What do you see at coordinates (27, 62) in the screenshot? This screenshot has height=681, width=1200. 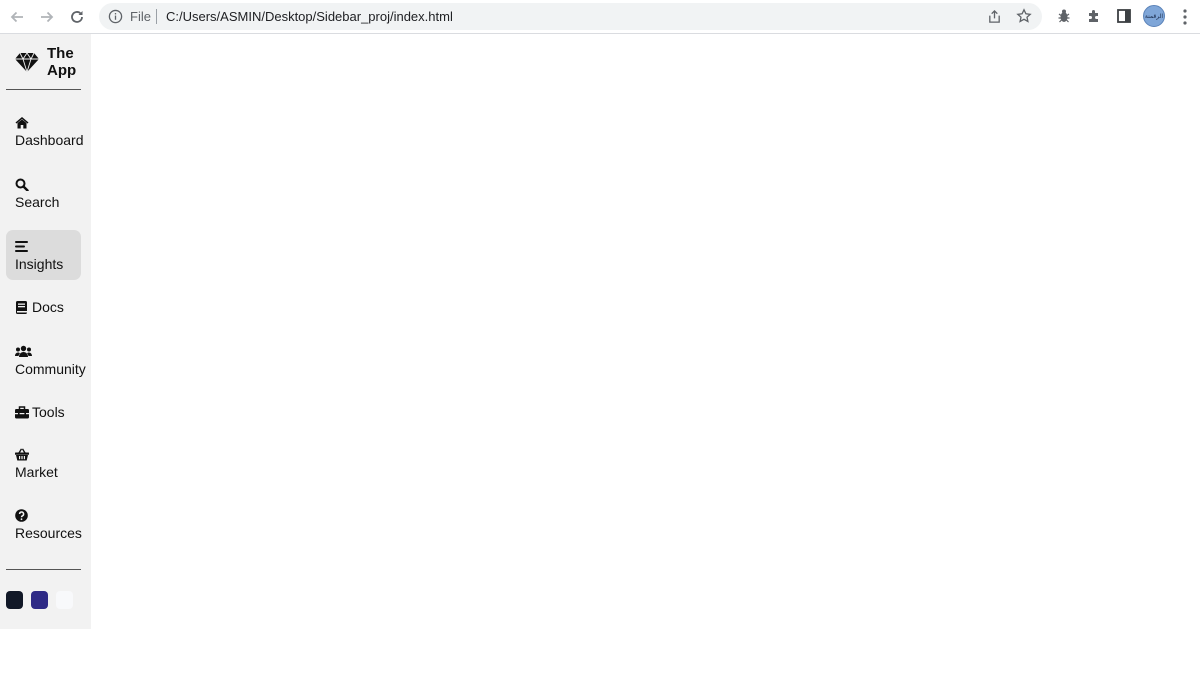 I see `diamond-icon` at bounding box center [27, 62].